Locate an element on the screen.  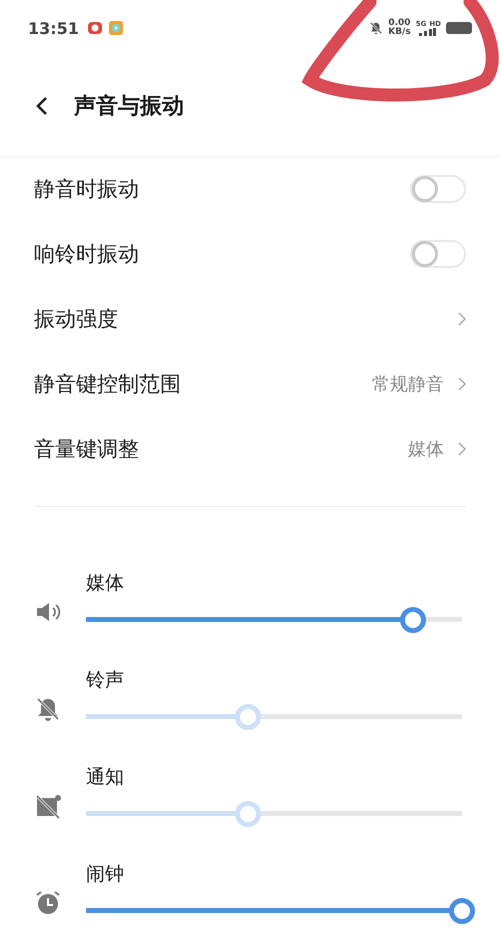
status-time: 13:51 is located at coordinates (53, 28).